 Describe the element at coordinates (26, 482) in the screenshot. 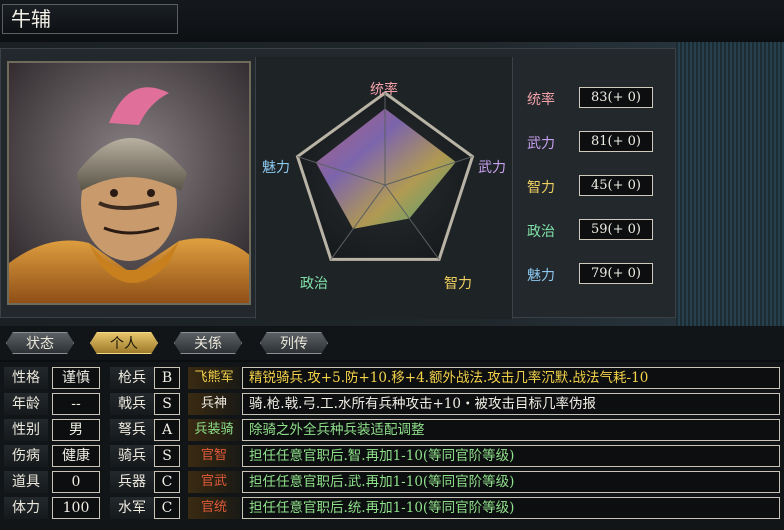

I see `attribute-label: 道具` at that location.